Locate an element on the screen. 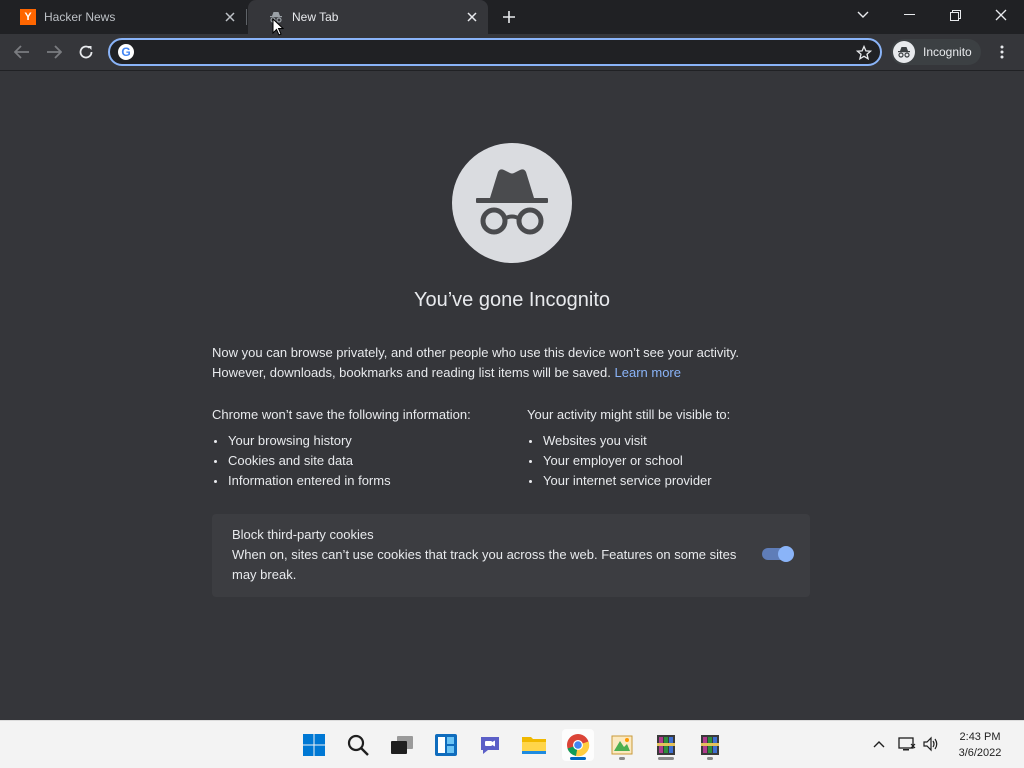 Image resolution: width=1024 pixels, height=768 pixels. volume-icon is located at coordinates (931, 744).